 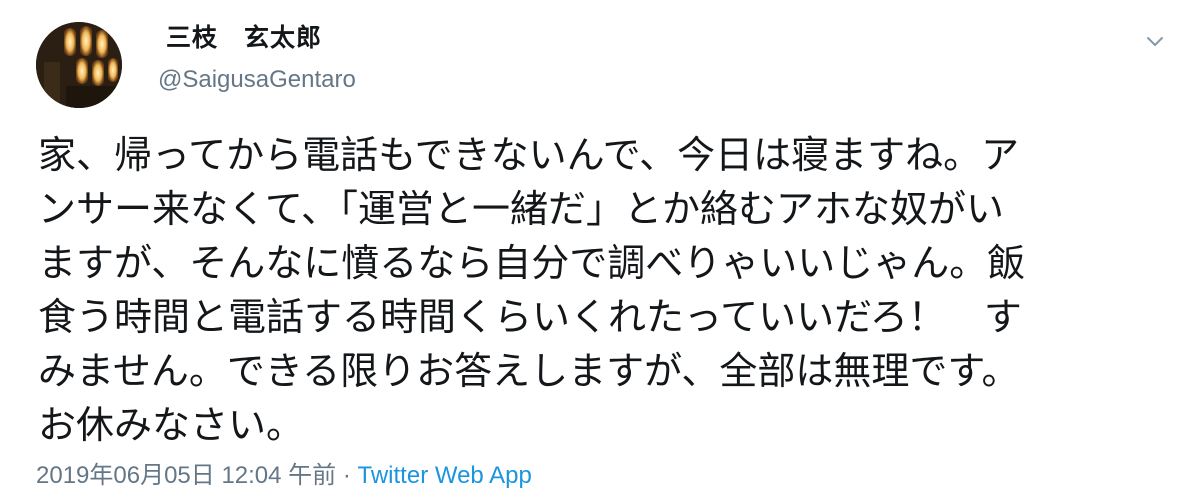 What do you see at coordinates (1155, 42) in the screenshot?
I see `chevron-down-icon` at bounding box center [1155, 42].